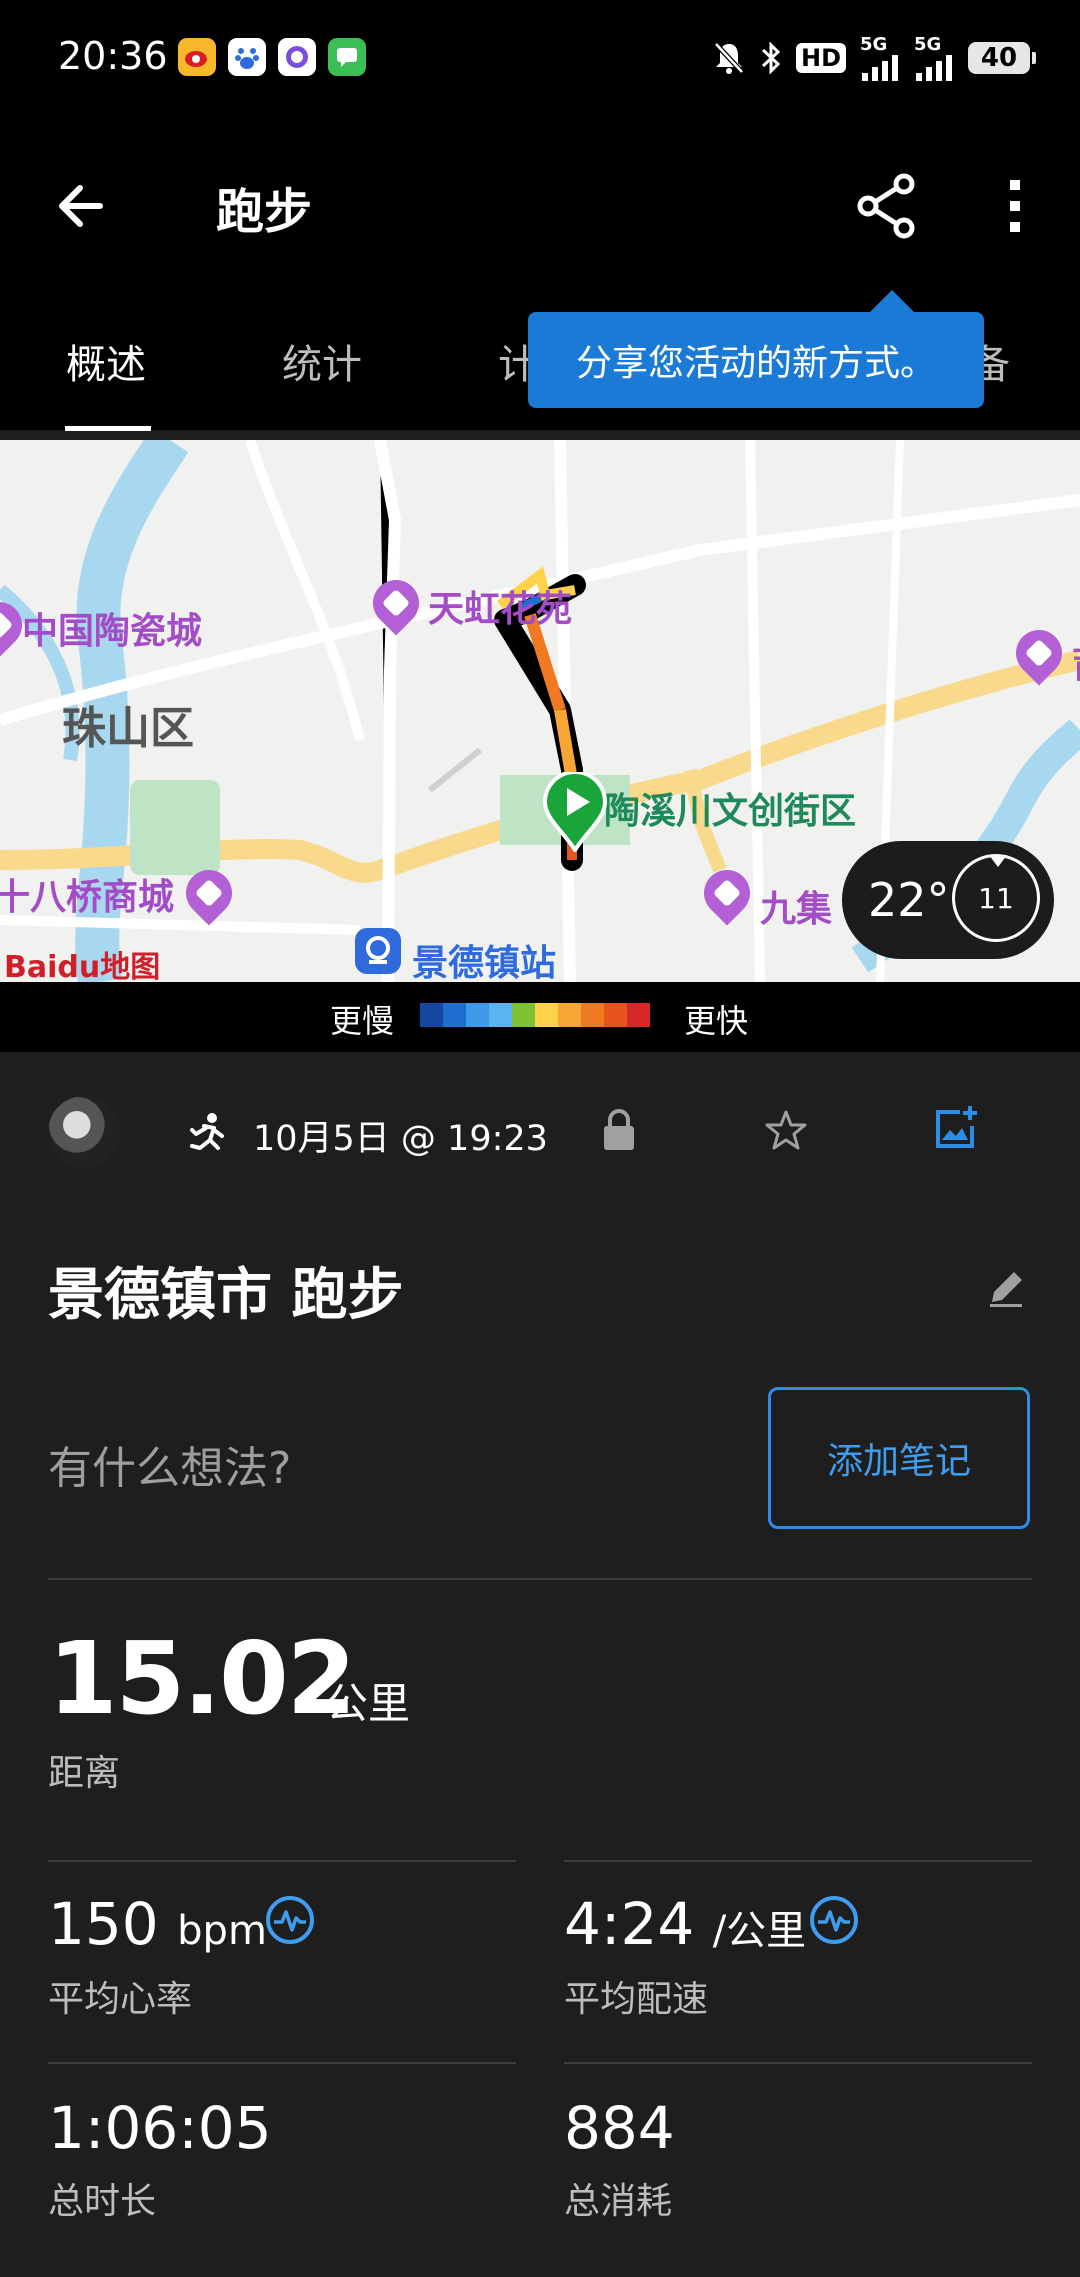 This screenshot has width=1080, height=2277. Describe the element at coordinates (575, 812) in the screenshot. I see `start-marker-icon` at that location.